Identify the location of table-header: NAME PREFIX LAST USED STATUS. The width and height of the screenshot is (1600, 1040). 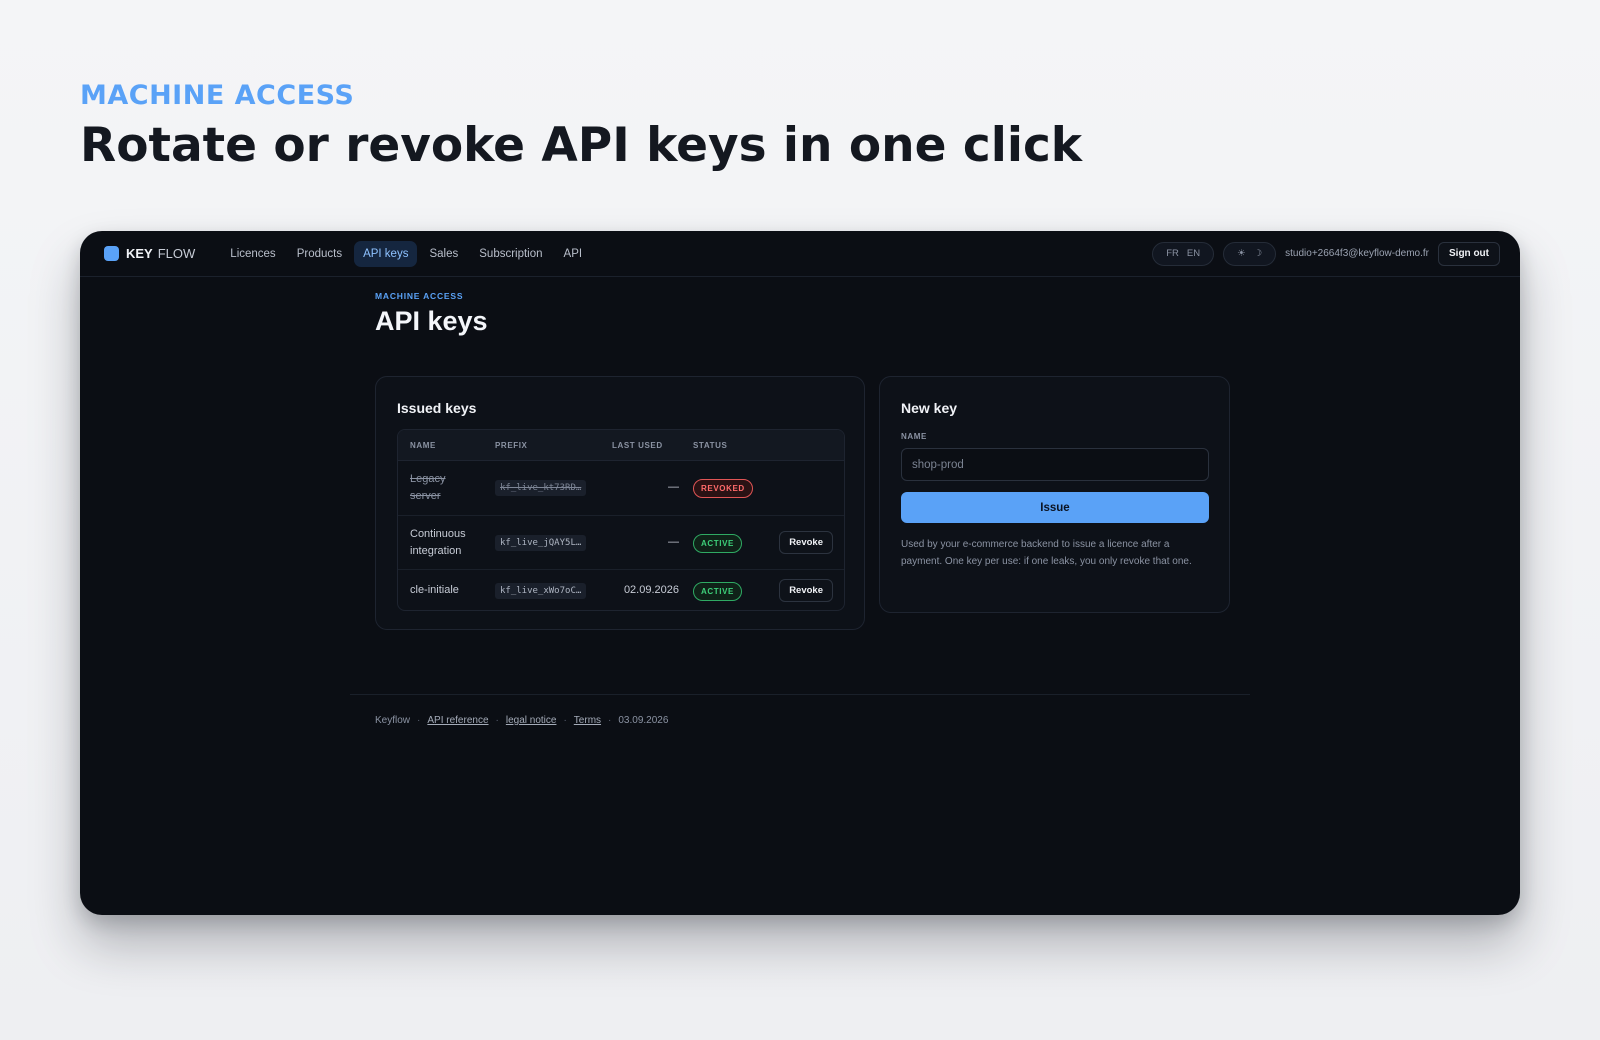
(621, 445).